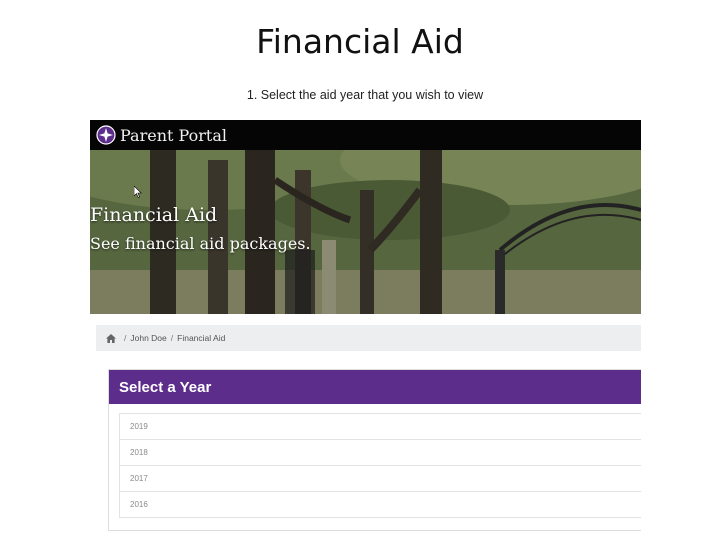 Image resolution: width=720 pixels, height=540 pixels. I want to click on star-seal-icon, so click(106, 135).